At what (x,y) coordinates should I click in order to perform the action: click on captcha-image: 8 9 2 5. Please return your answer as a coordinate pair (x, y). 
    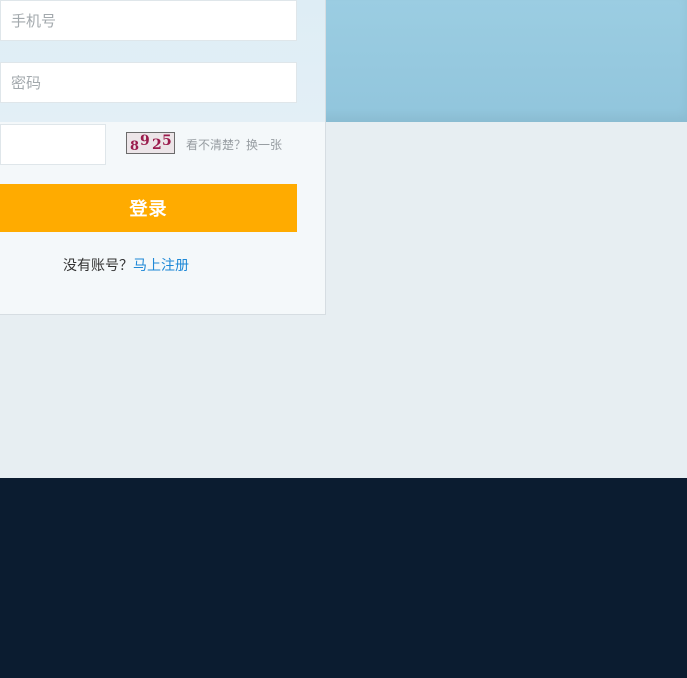
    Looking at the image, I should click on (150, 143).